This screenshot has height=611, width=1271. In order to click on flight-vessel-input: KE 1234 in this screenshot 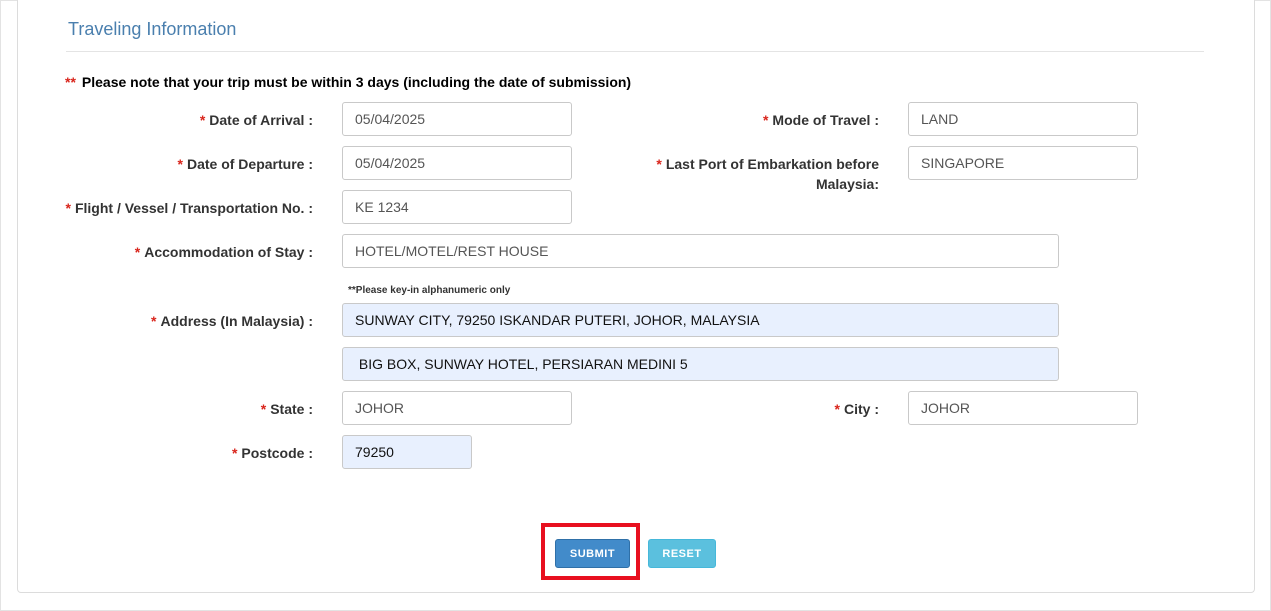, I will do `click(457, 207)`.